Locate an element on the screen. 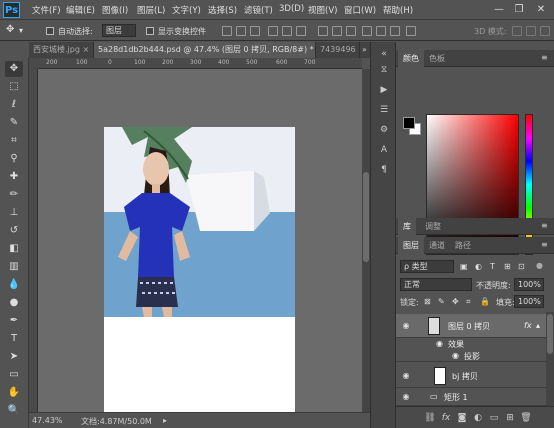 This screenshot has width=554, height=428. auto-select-dropdown: 图层 is located at coordinates (119, 30).